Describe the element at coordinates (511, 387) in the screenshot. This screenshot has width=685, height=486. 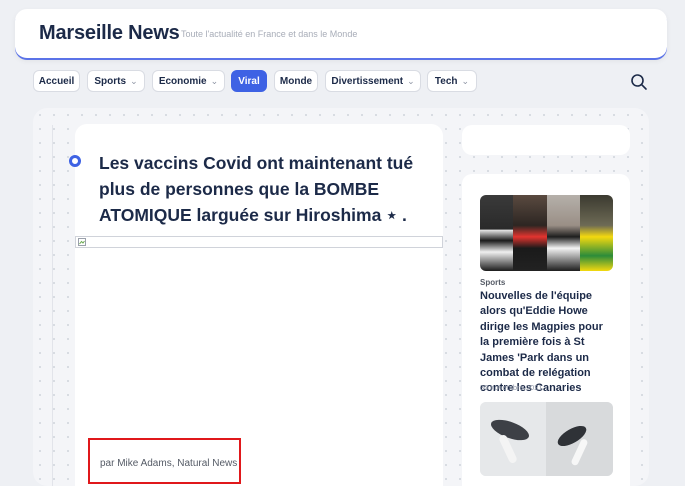
I see `sidebar-post-date: 30 novembre 2021` at that location.